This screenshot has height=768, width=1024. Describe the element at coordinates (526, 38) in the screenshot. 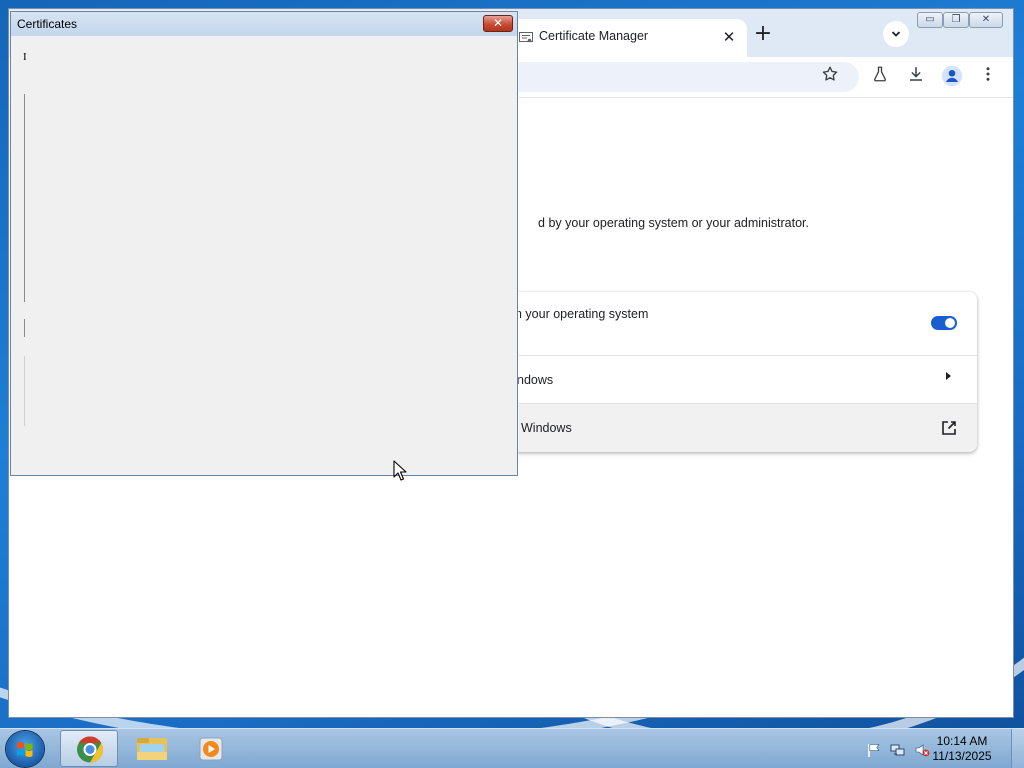

I see `certificate-icon` at that location.